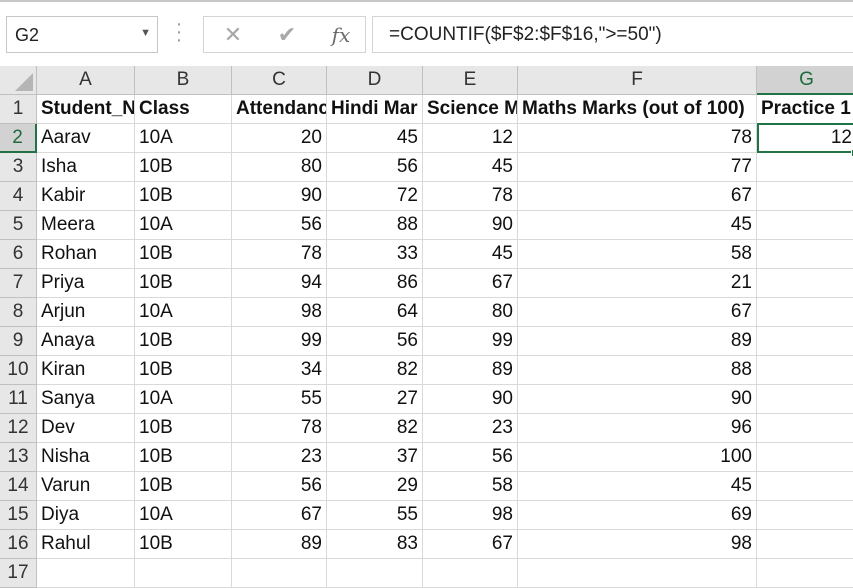  What do you see at coordinates (18, 341) in the screenshot?
I see `row-header-9: 9` at bounding box center [18, 341].